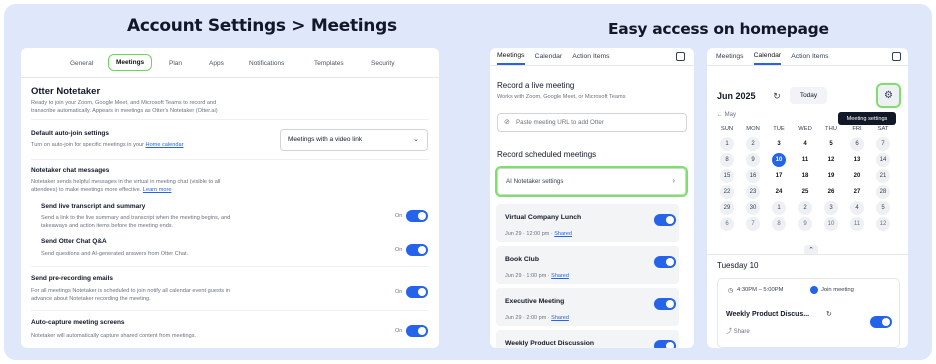  I want to click on calendar-day: 18, so click(805, 176).